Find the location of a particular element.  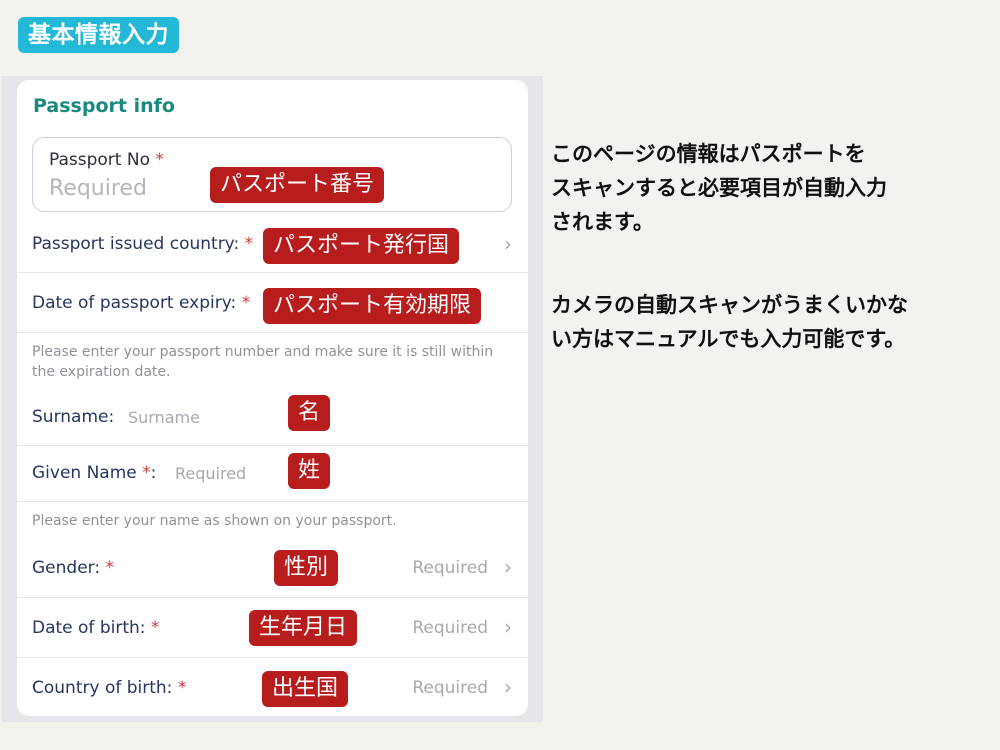

section-header-tag: 基本情報入力 is located at coordinates (98, 35).